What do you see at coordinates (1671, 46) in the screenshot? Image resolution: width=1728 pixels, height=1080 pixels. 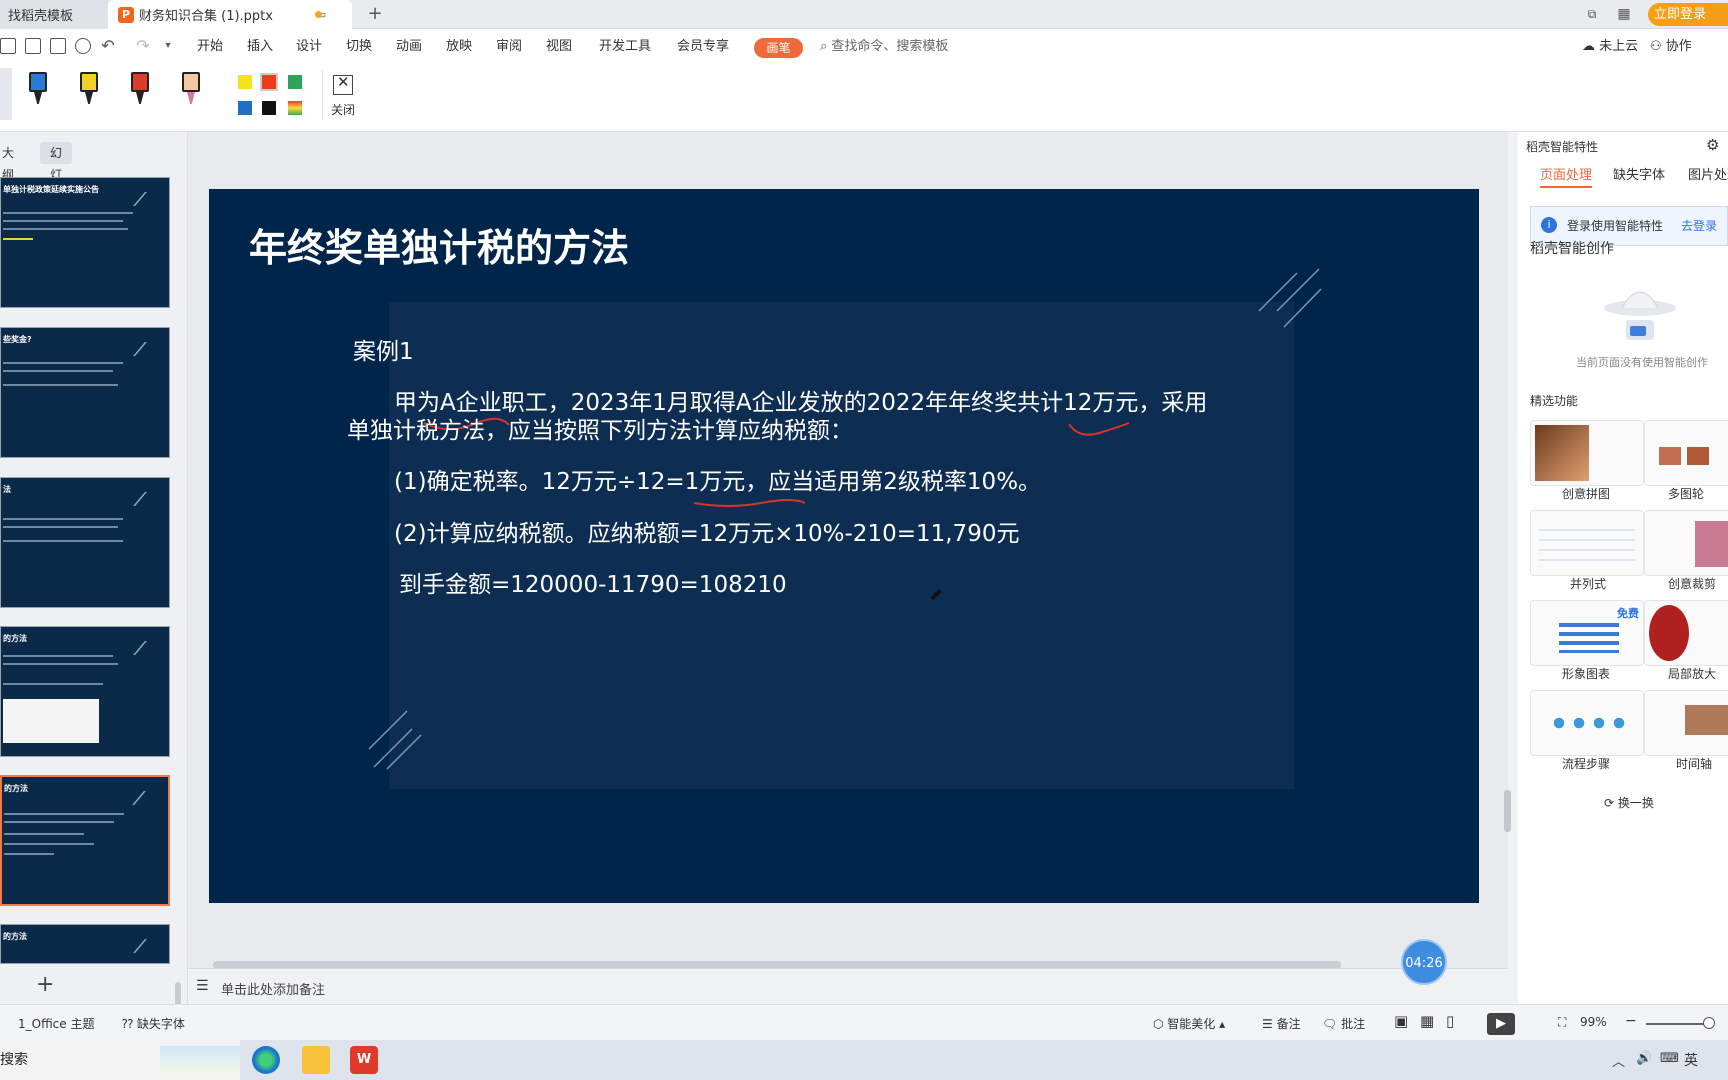 I see `collab-button: ⚇ 协作` at bounding box center [1671, 46].